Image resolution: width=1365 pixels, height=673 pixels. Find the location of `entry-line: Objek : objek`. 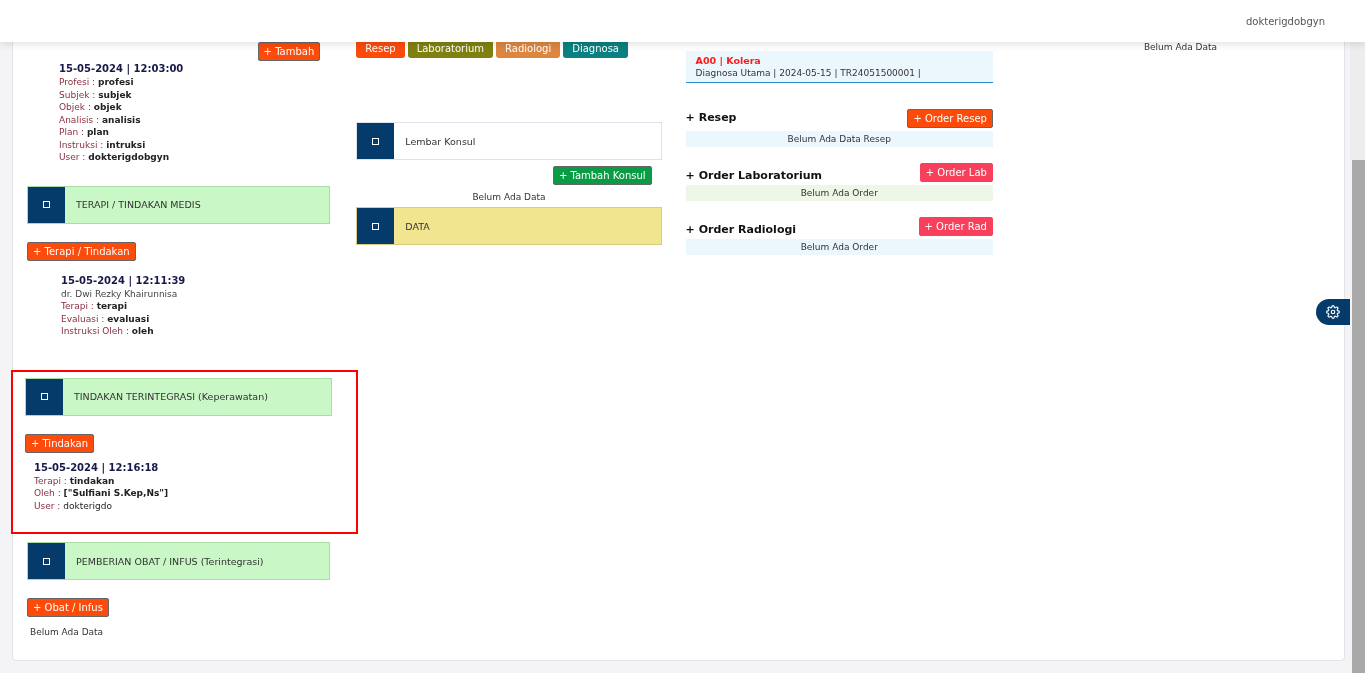

entry-line: Objek : objek is located at coordinates (91, 107).